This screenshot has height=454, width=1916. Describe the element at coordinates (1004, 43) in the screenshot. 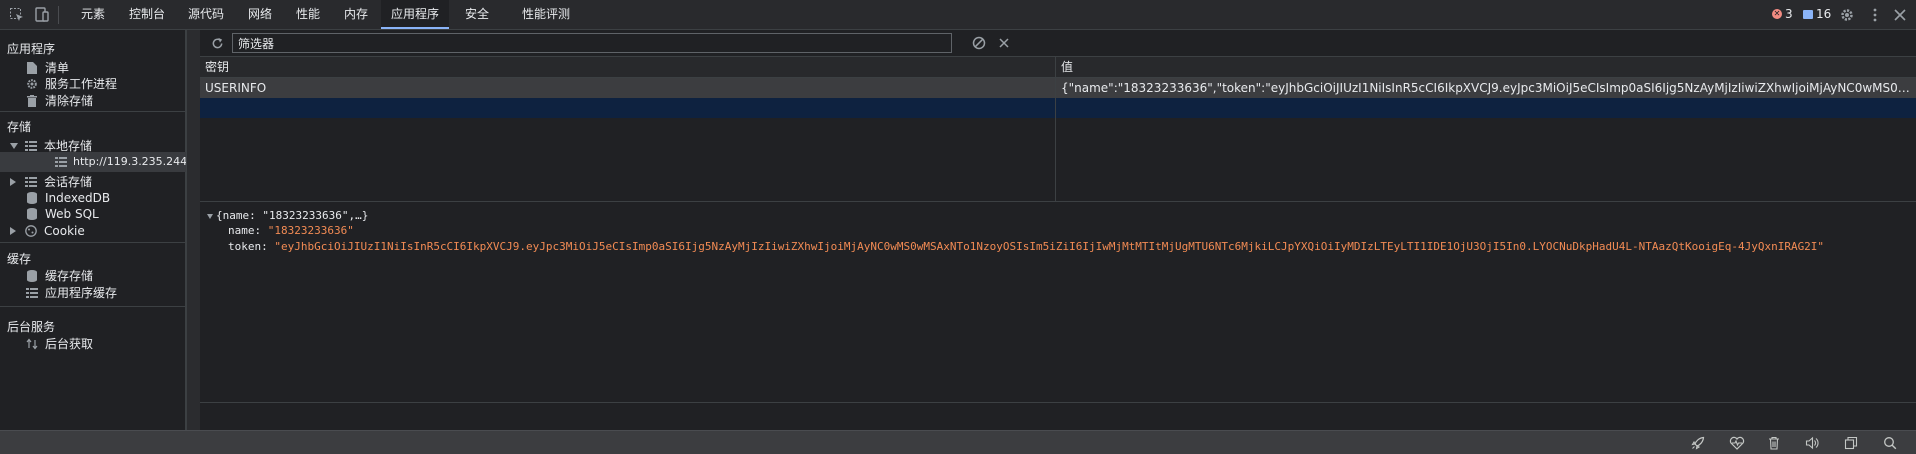

I see `delete-selected-icon` at that location.